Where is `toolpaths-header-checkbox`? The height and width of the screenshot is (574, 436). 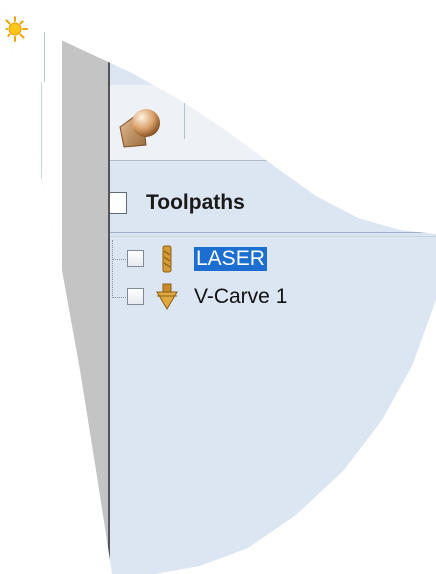 toolpaths-header-checkbox is located at coordinates (118, 203).